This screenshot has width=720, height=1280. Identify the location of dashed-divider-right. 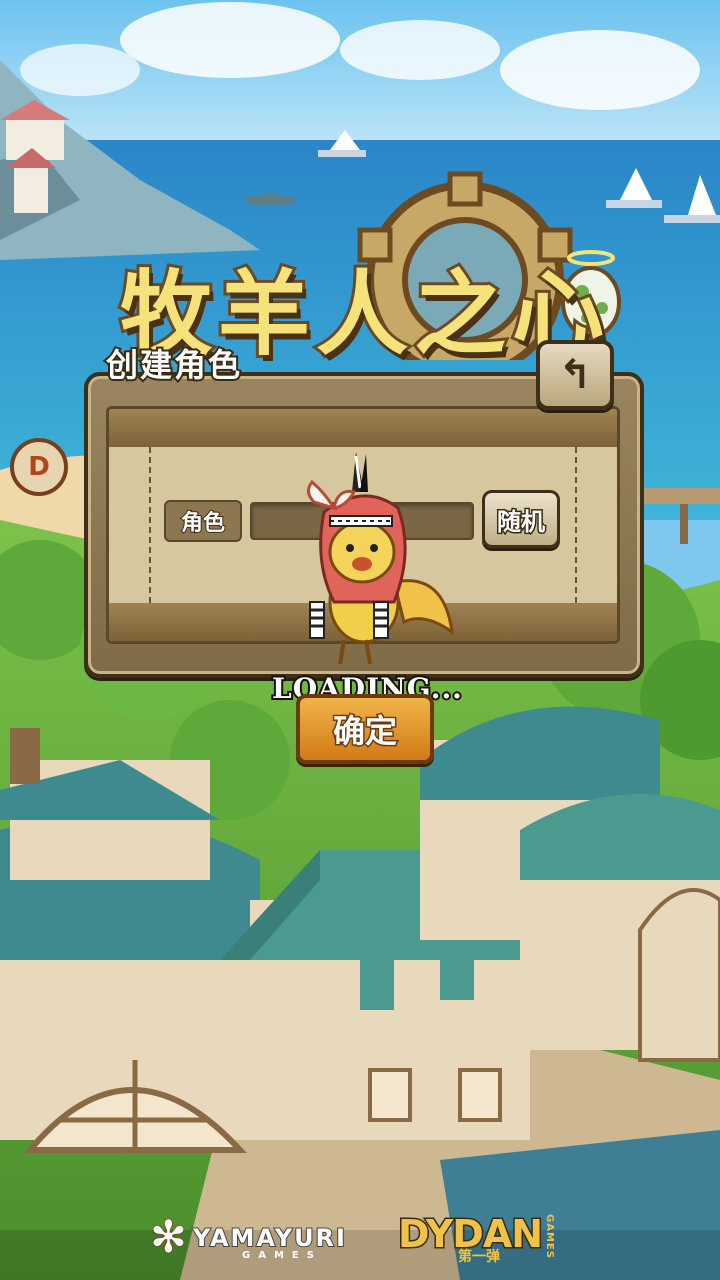
(576, 525).